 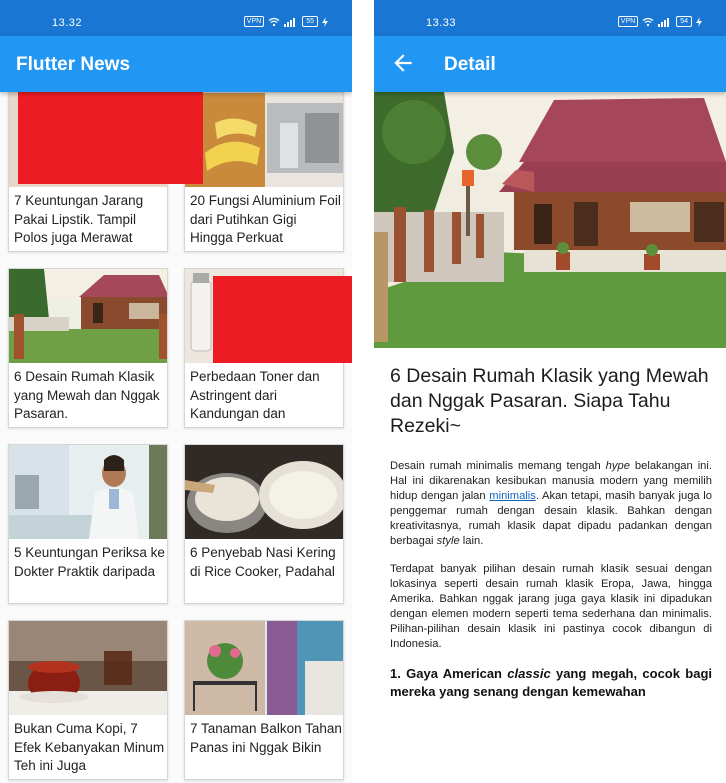 I want to click on app-title: Flutter News, so click(x=73, y=64).